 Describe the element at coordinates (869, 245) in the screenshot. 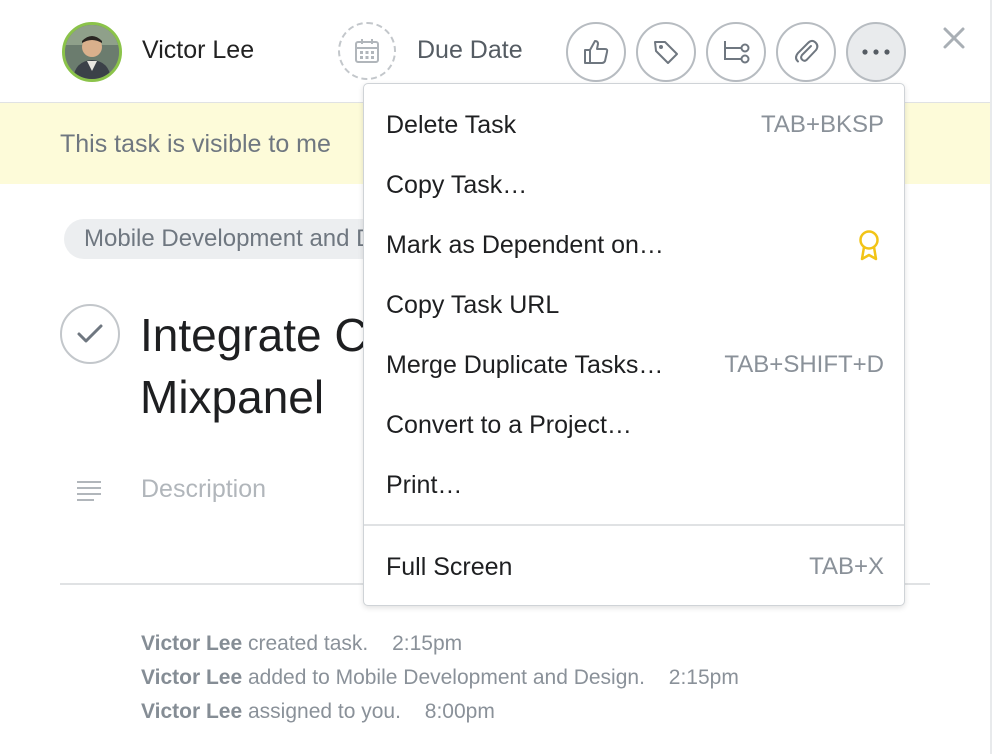

I see `ribbon-badge-icon` at that location.